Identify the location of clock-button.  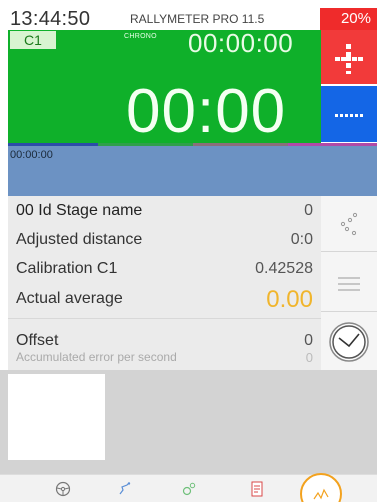
(349, 342).